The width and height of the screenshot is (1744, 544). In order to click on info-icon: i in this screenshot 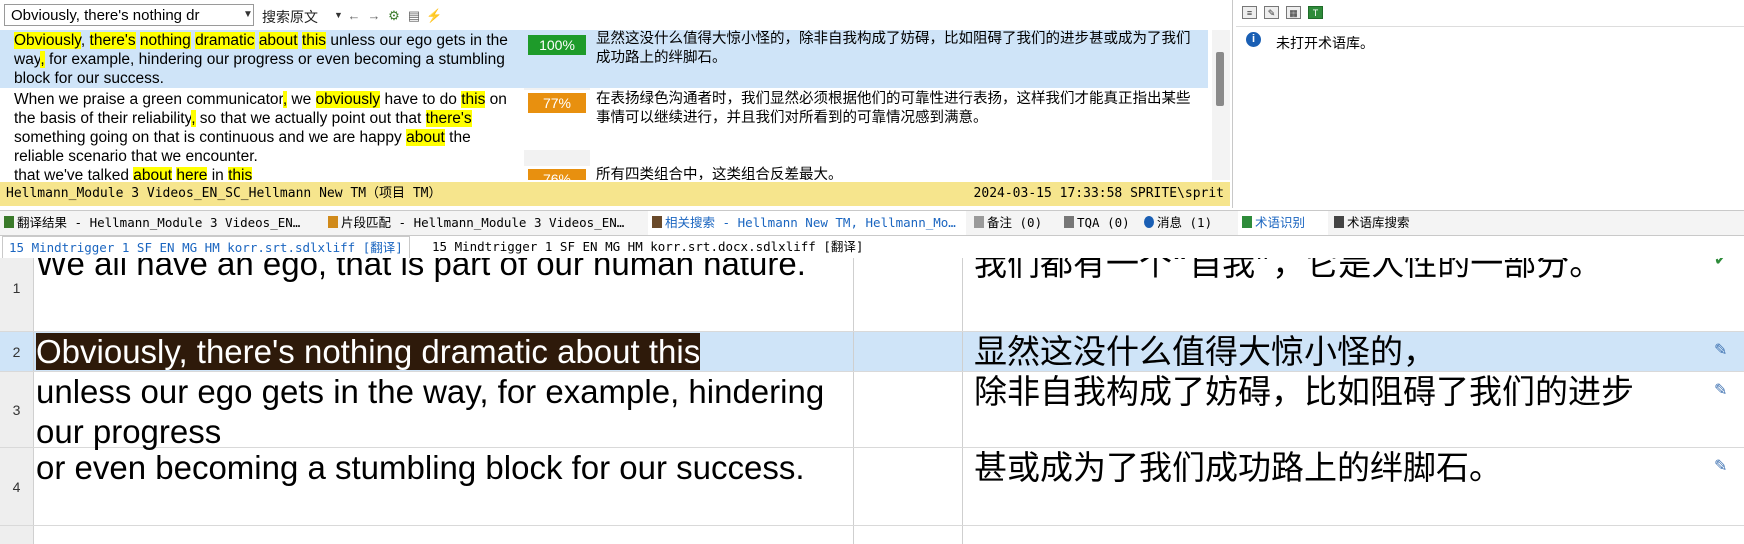, I will do `click(1253, 39)`.